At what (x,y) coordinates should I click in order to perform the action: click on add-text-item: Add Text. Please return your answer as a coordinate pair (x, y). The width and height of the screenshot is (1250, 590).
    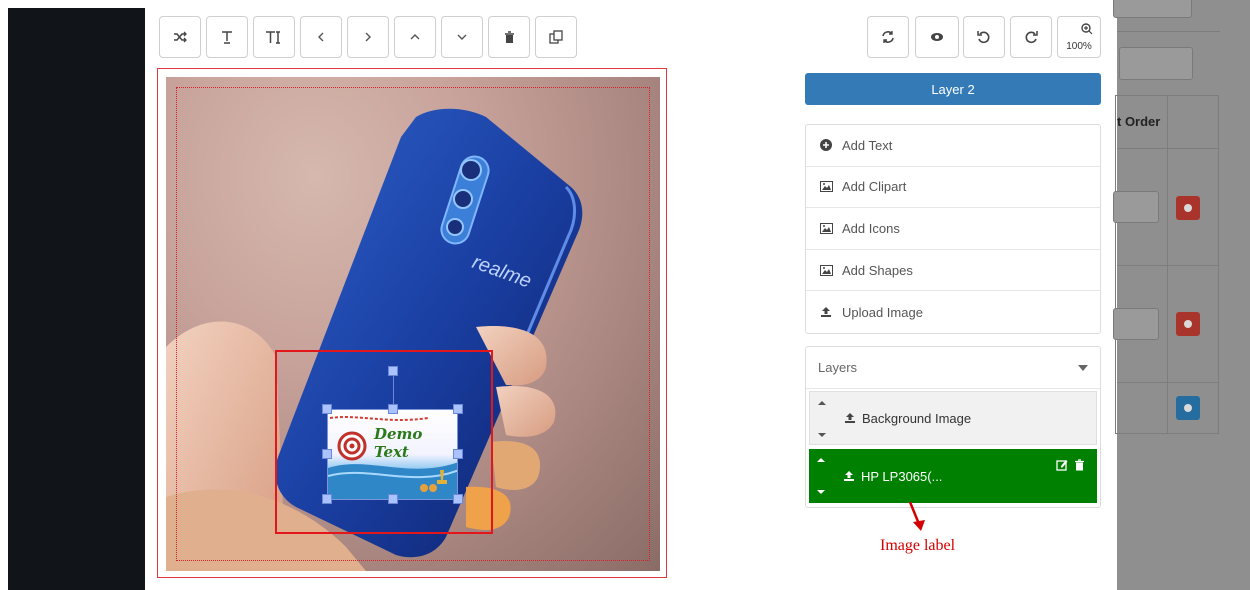
    Looking at the image, I should click on (953, 146).